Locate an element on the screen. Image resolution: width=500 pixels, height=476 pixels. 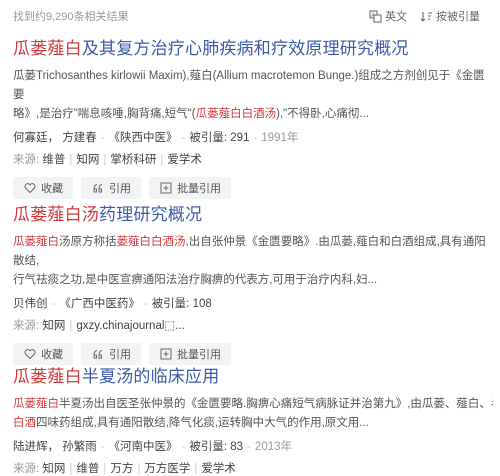
authors: 贝伟创 is located at coordinates (30, 304).